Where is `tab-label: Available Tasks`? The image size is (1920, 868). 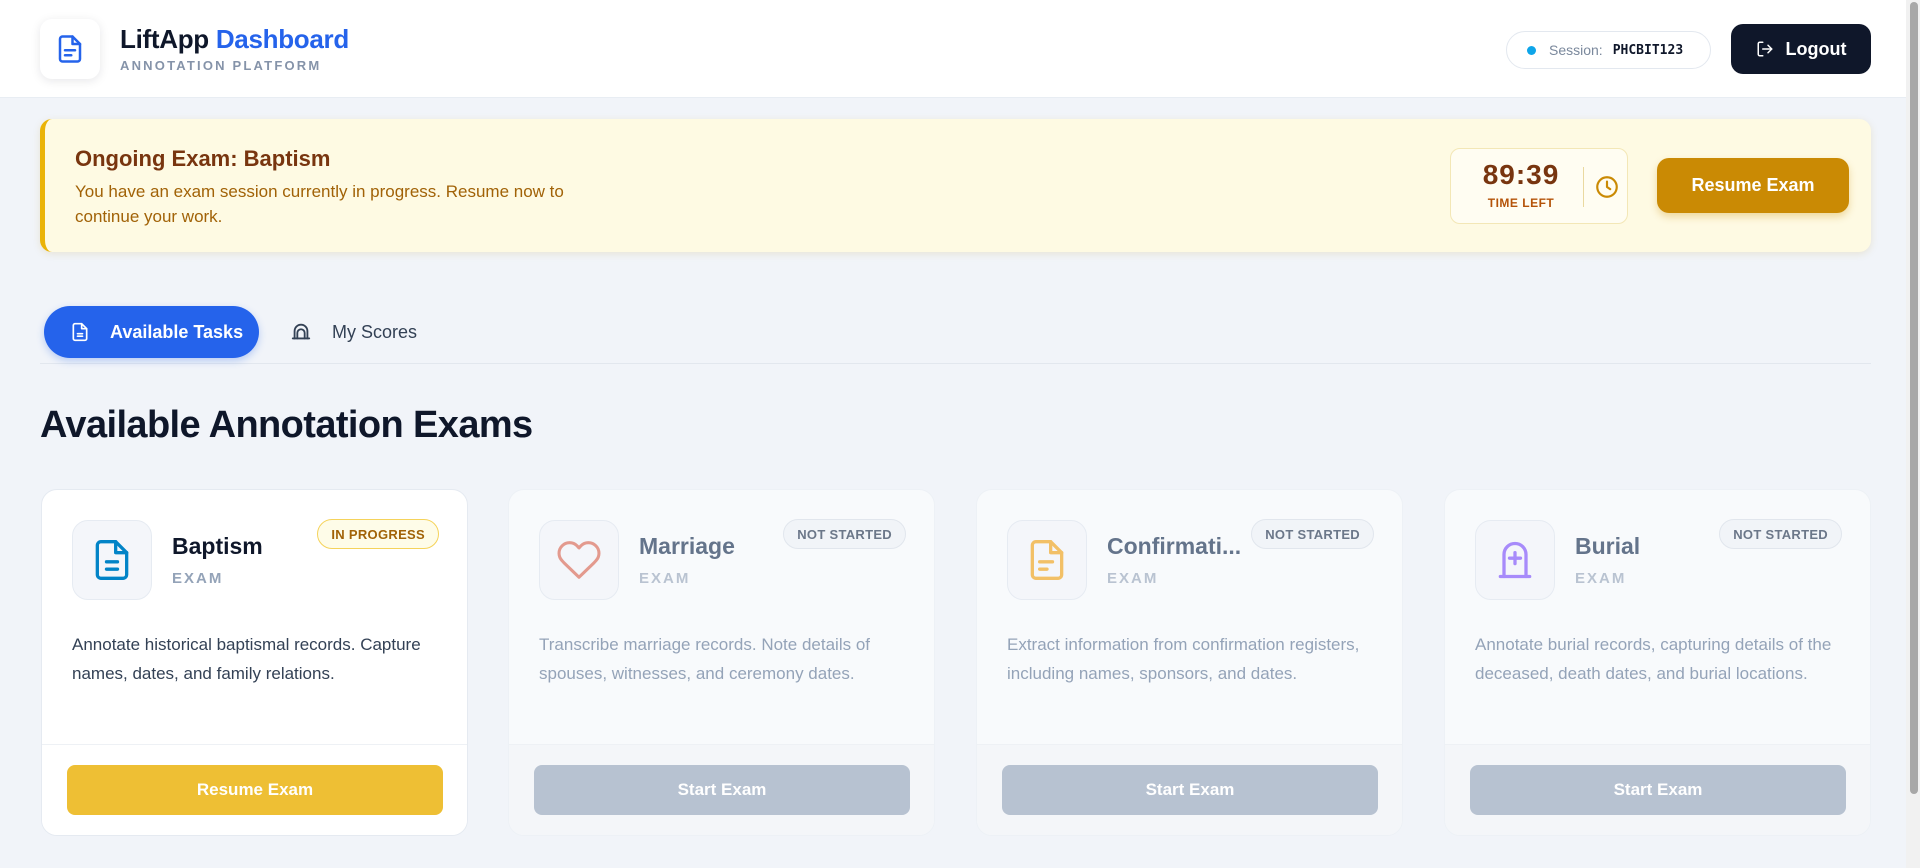
tab-label: Available Tasks is located at coordinates (177, 331).